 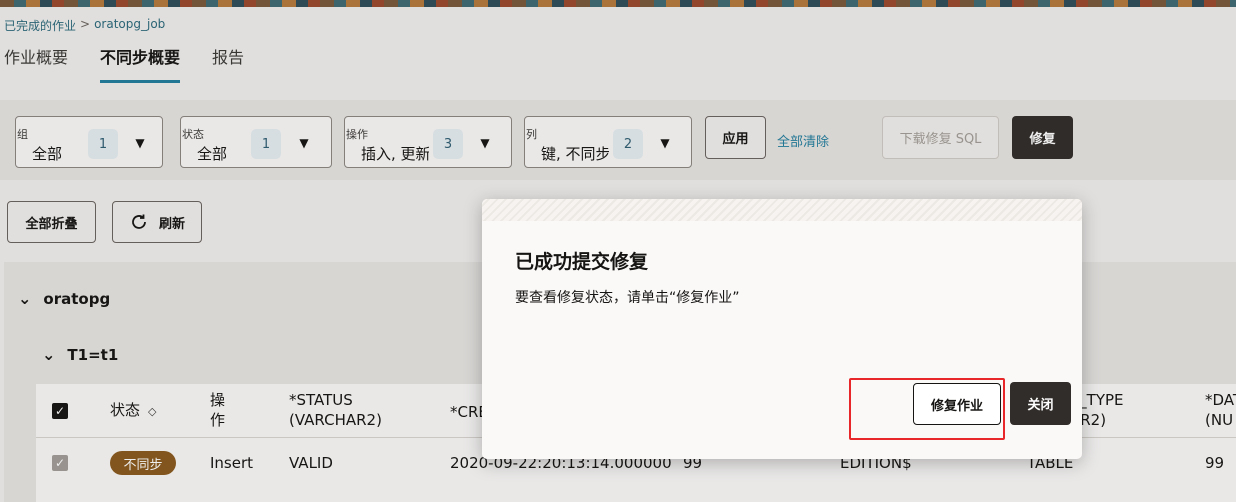 I want to click on dialog-title: 已成功提交修复, so click(x=582, y=262).